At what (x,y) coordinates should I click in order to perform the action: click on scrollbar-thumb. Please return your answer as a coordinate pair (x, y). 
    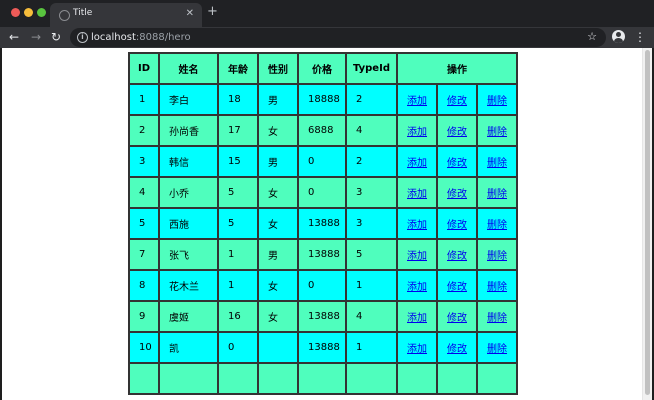
    Looking at the image, I should click on (647, 222).